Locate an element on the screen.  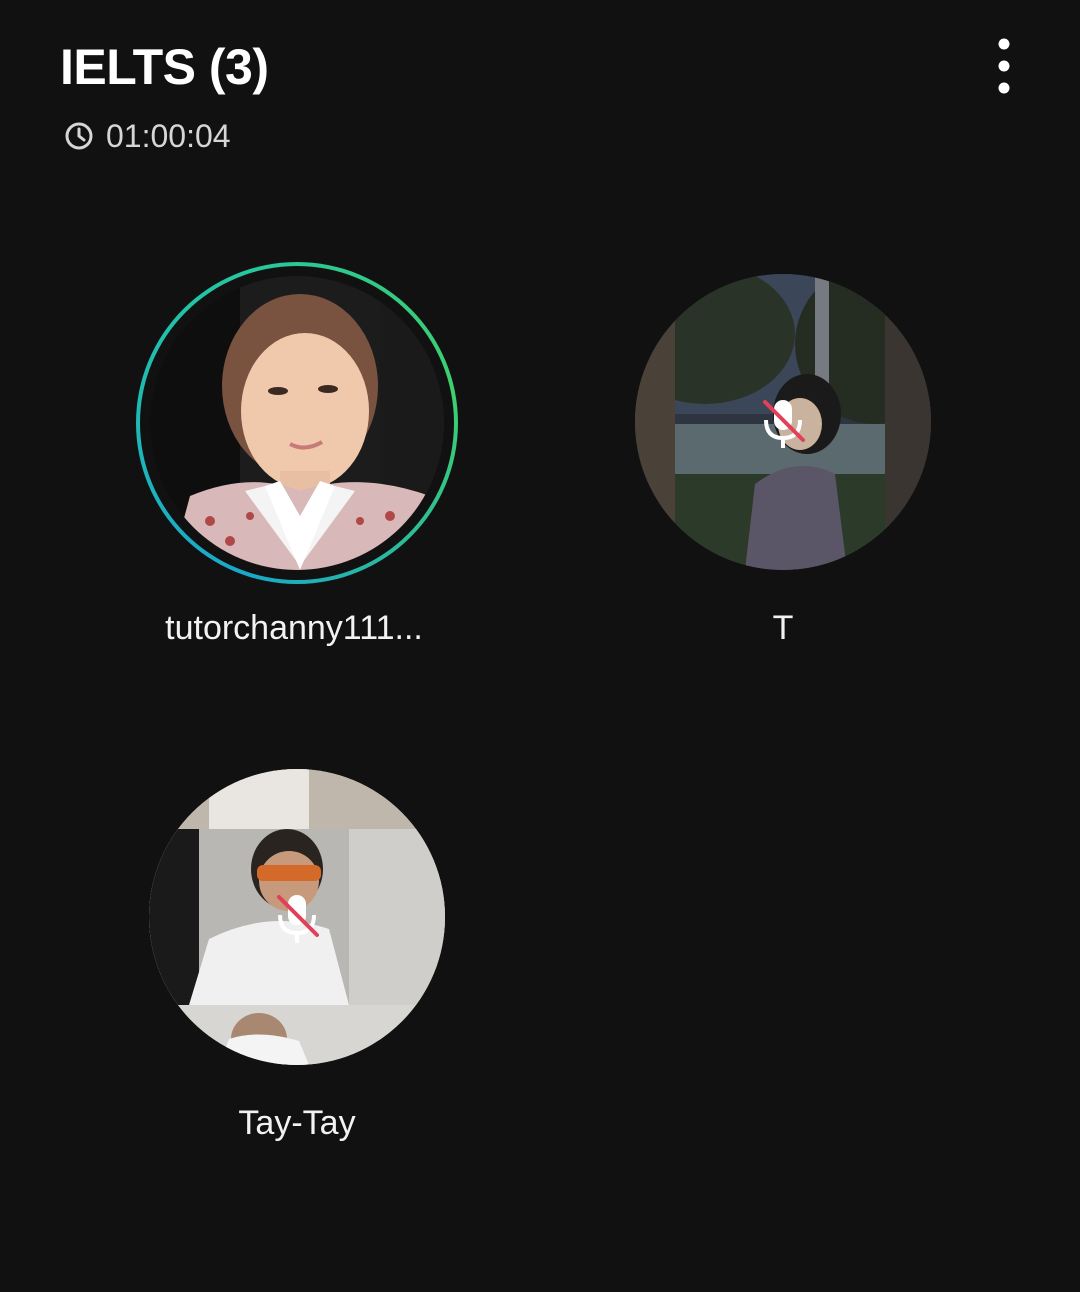
more-options-button is located at coordinates (1004, 68).